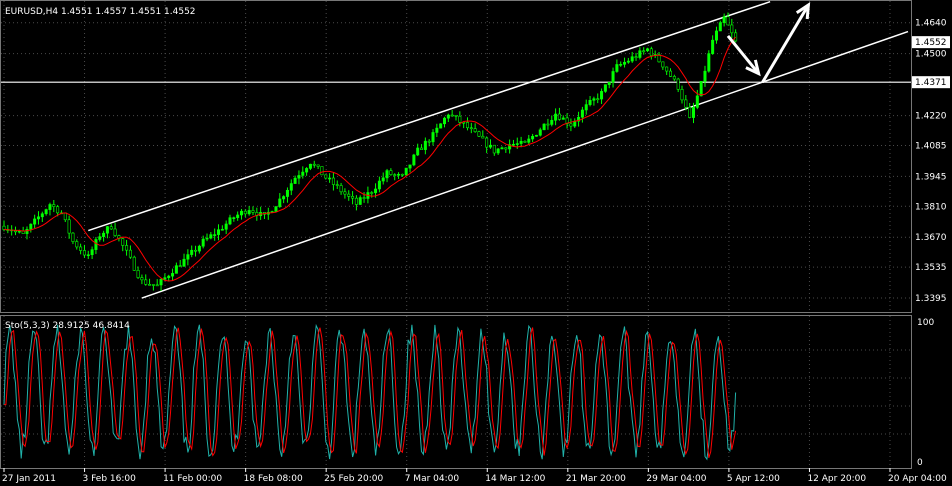 The height and width of the screenshot is (486, 952). Describe the element at coordinates (596, 479) in the screenshot. I see `time-tick-label: 21 Mar 20:00` at that location.